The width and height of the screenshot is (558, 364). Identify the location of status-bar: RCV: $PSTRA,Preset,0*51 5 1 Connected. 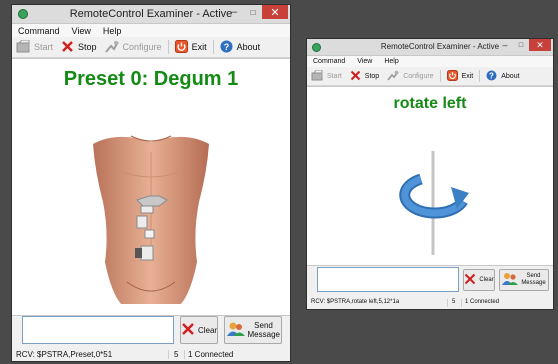
(151, 354).